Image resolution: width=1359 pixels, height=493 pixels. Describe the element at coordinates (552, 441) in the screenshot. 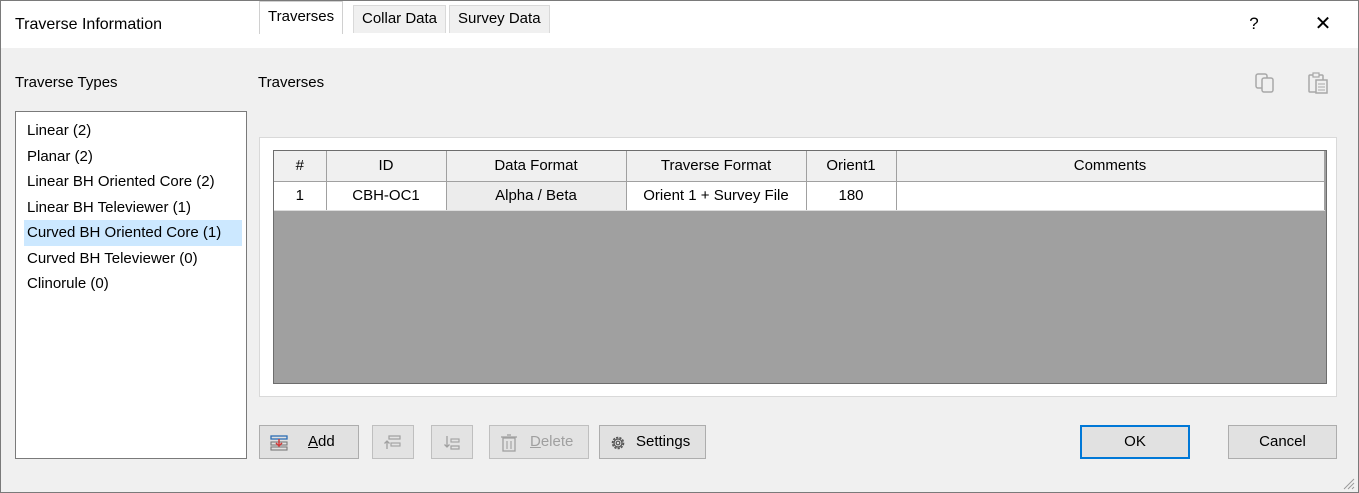

I see `delete-button-label: Delete` at that location.